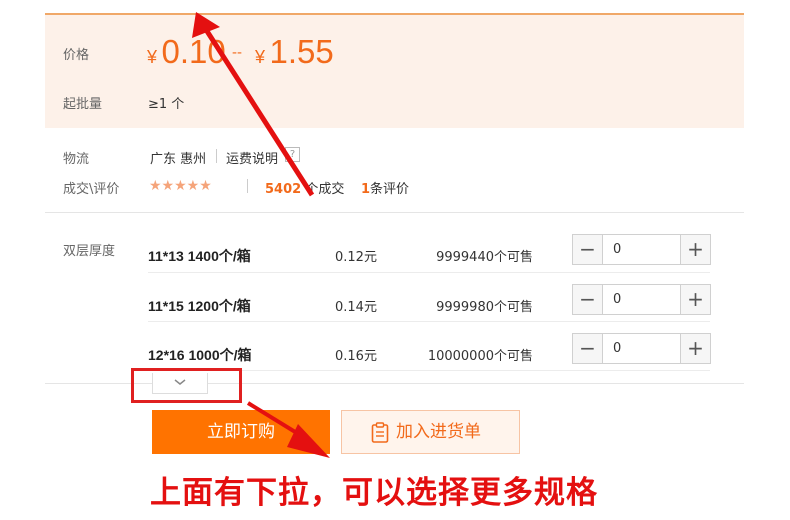 The height and width of the screenshot is (520, 790). Describe the element at coordinates (258, 111) in the screenshot. I see `red-arrow` at that location.